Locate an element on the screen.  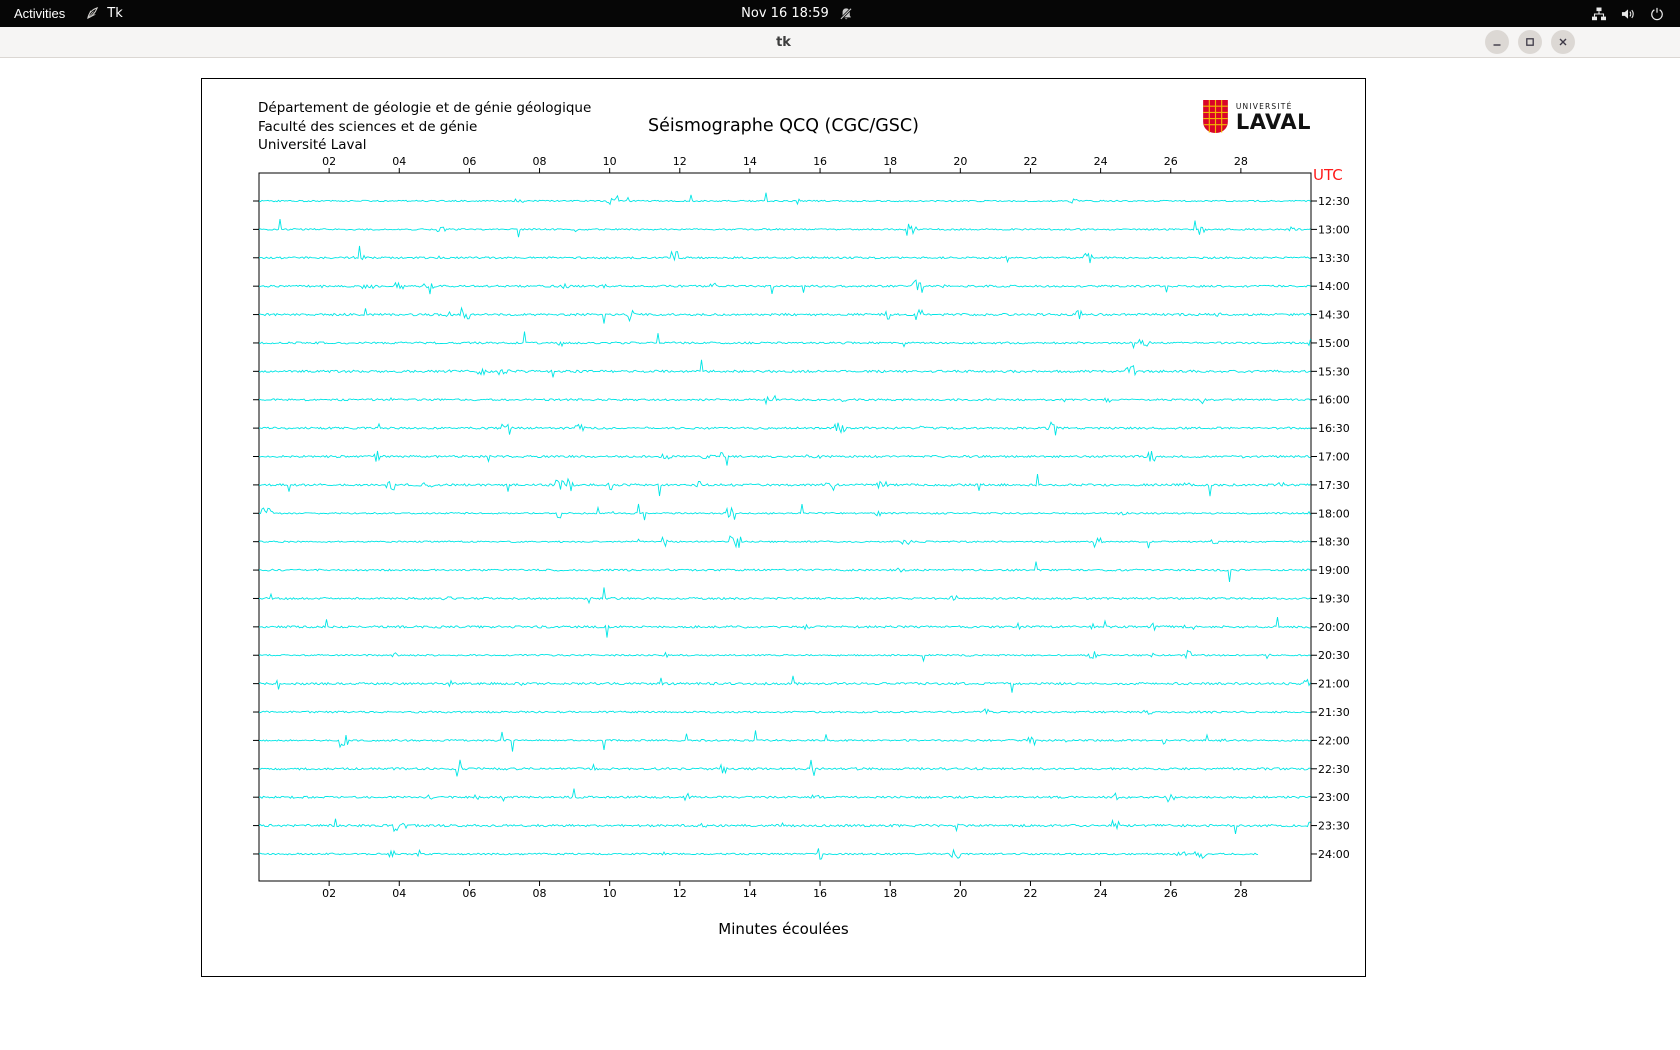
window-title: tk is located at coordinates (783, 42).